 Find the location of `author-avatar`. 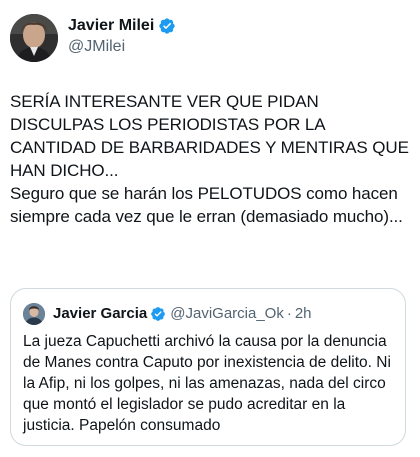

author-avatar is located at coordinates (34, 38).